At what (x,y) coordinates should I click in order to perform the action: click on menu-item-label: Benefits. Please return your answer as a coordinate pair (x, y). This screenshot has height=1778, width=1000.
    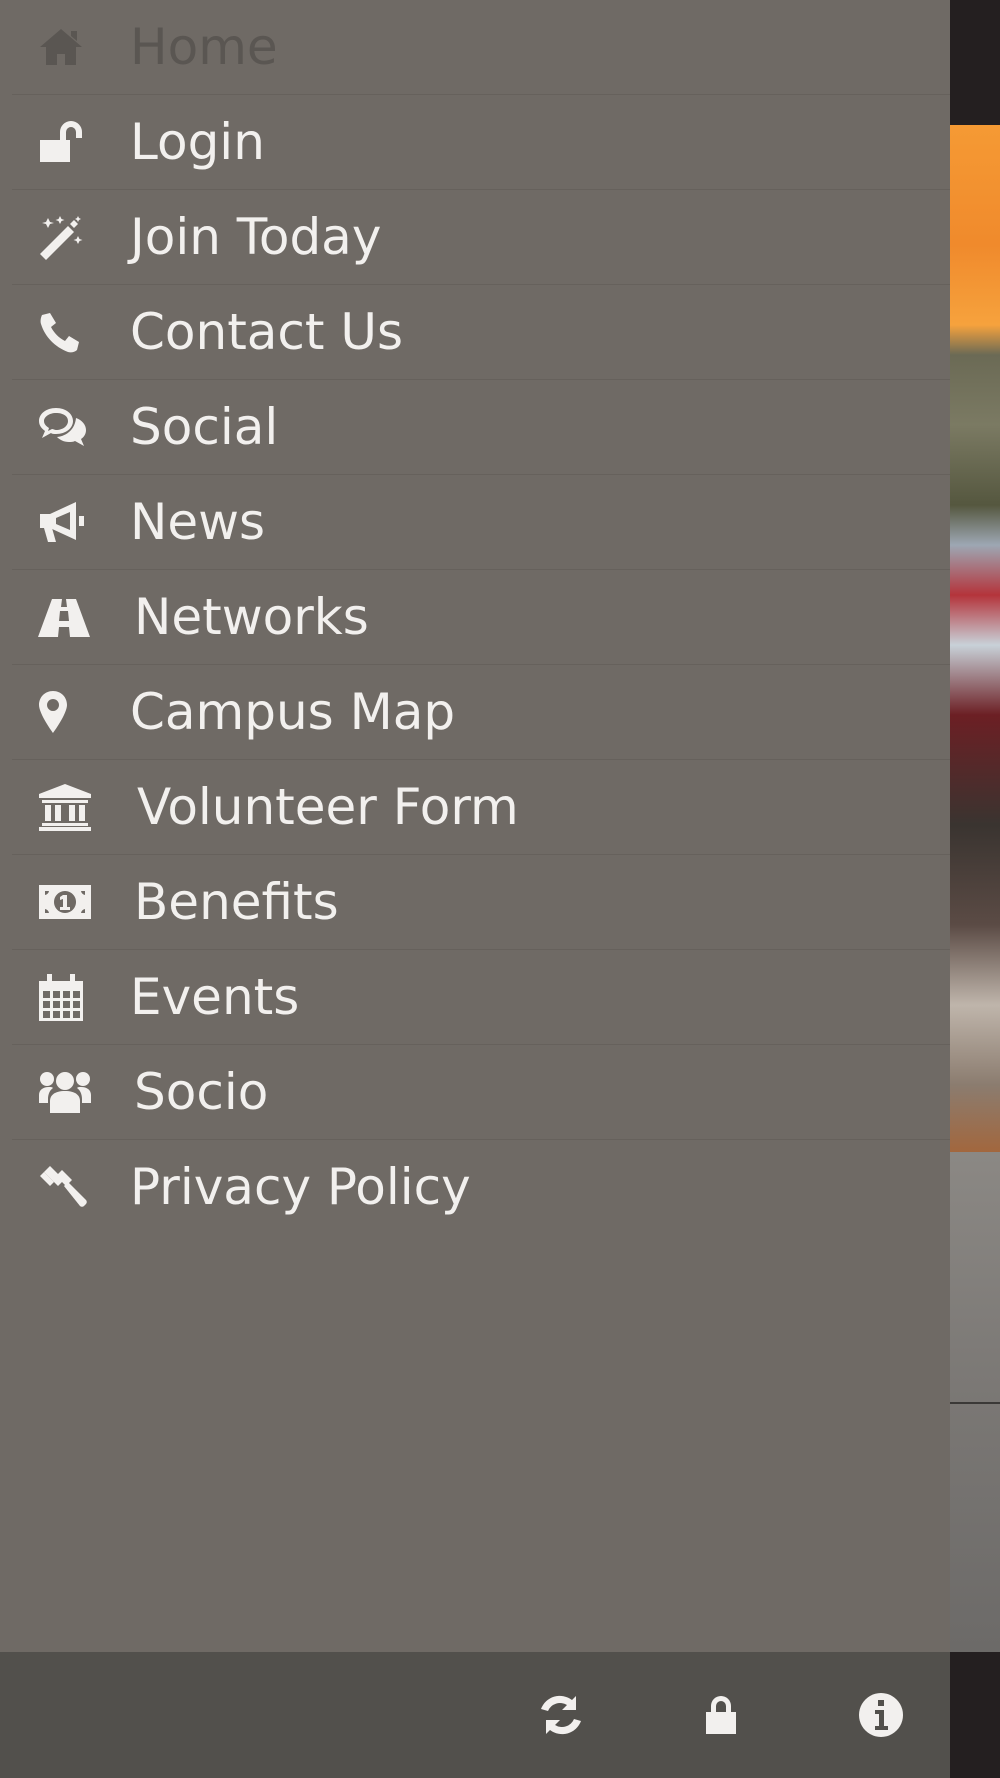
    Looking at the image, I should click on (236, 902).